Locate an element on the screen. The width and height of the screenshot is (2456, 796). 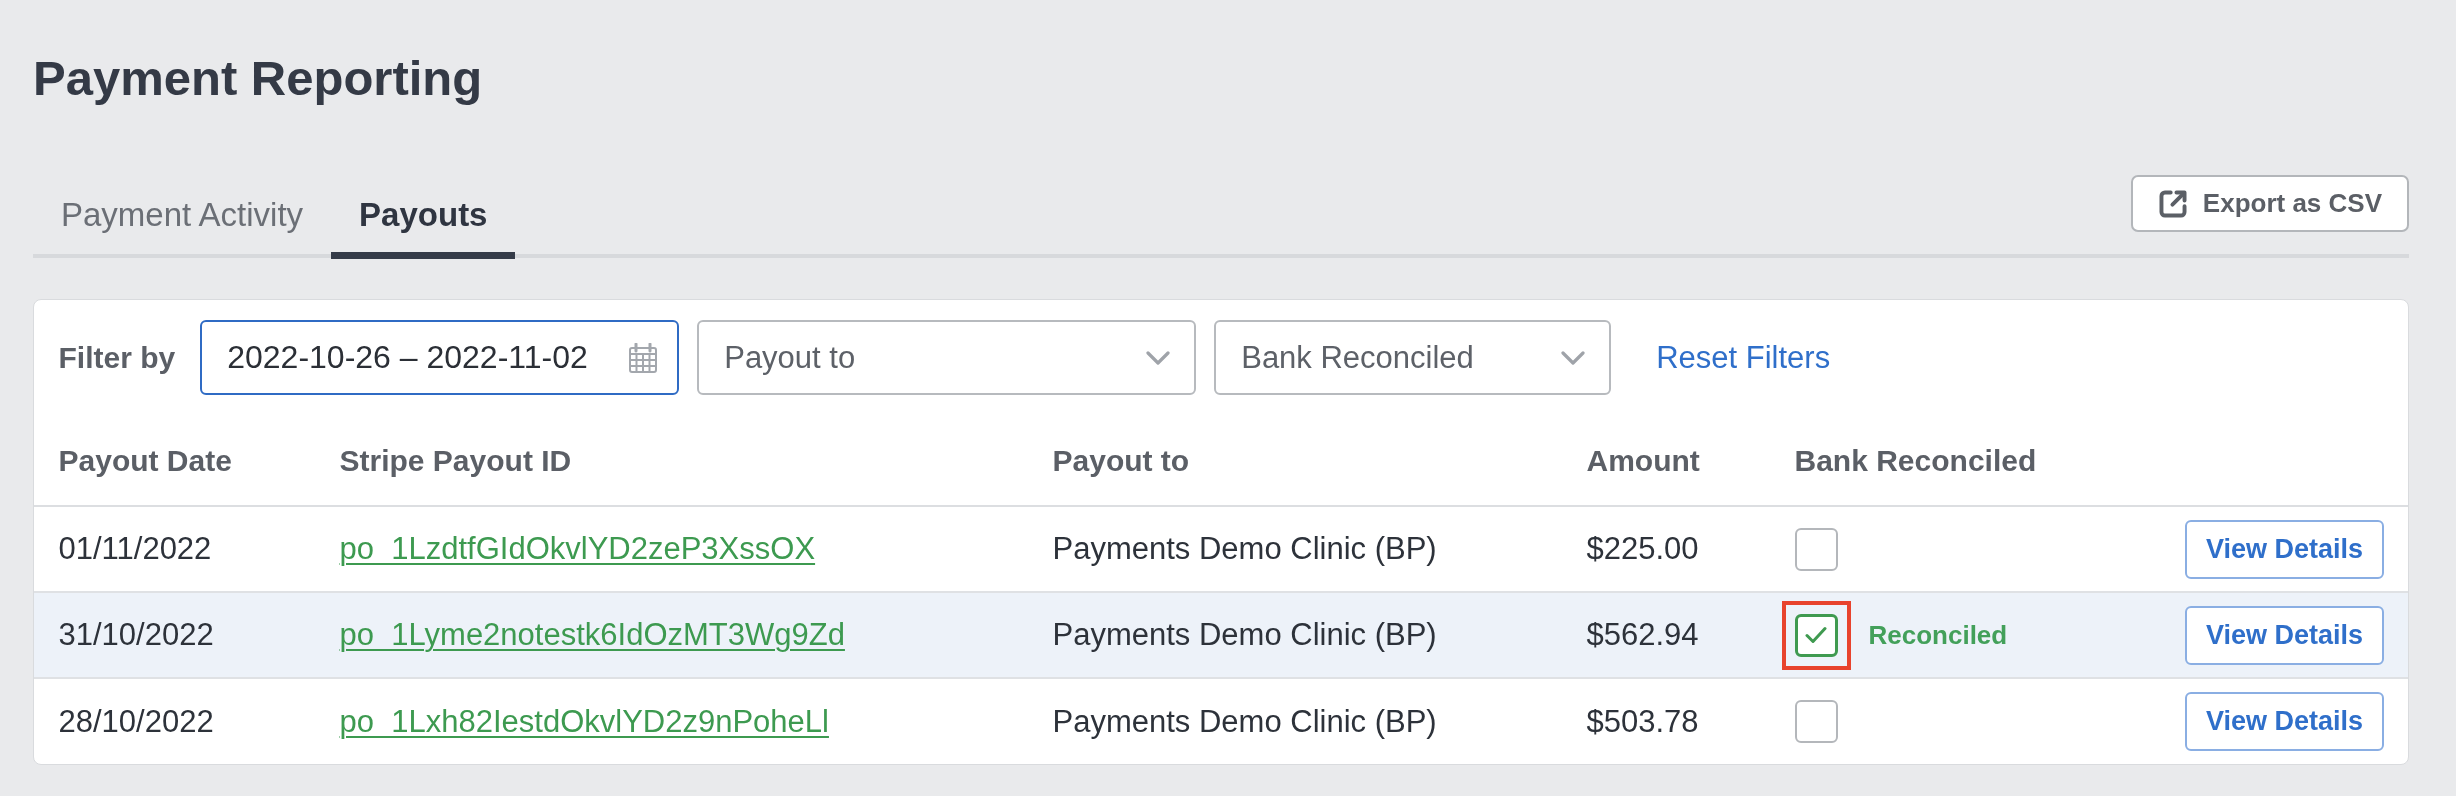
payout-id-link: po_1LzdtfGIdOkvlYD2zeP3XssOX is located at coordinates (577, 549).